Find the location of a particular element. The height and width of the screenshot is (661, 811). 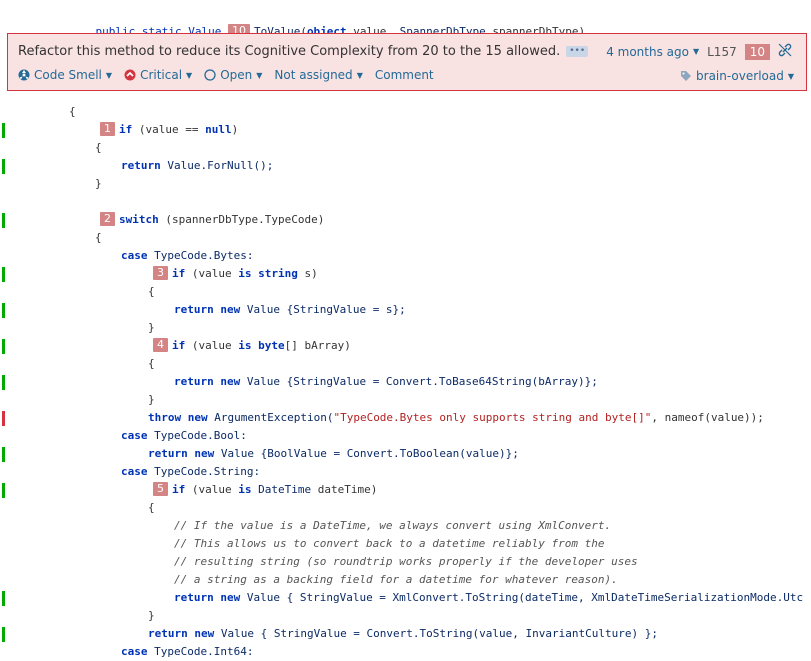

code-line: 2 switch (spannerDbType.TypeCode) is located at coordinates (405, 220).